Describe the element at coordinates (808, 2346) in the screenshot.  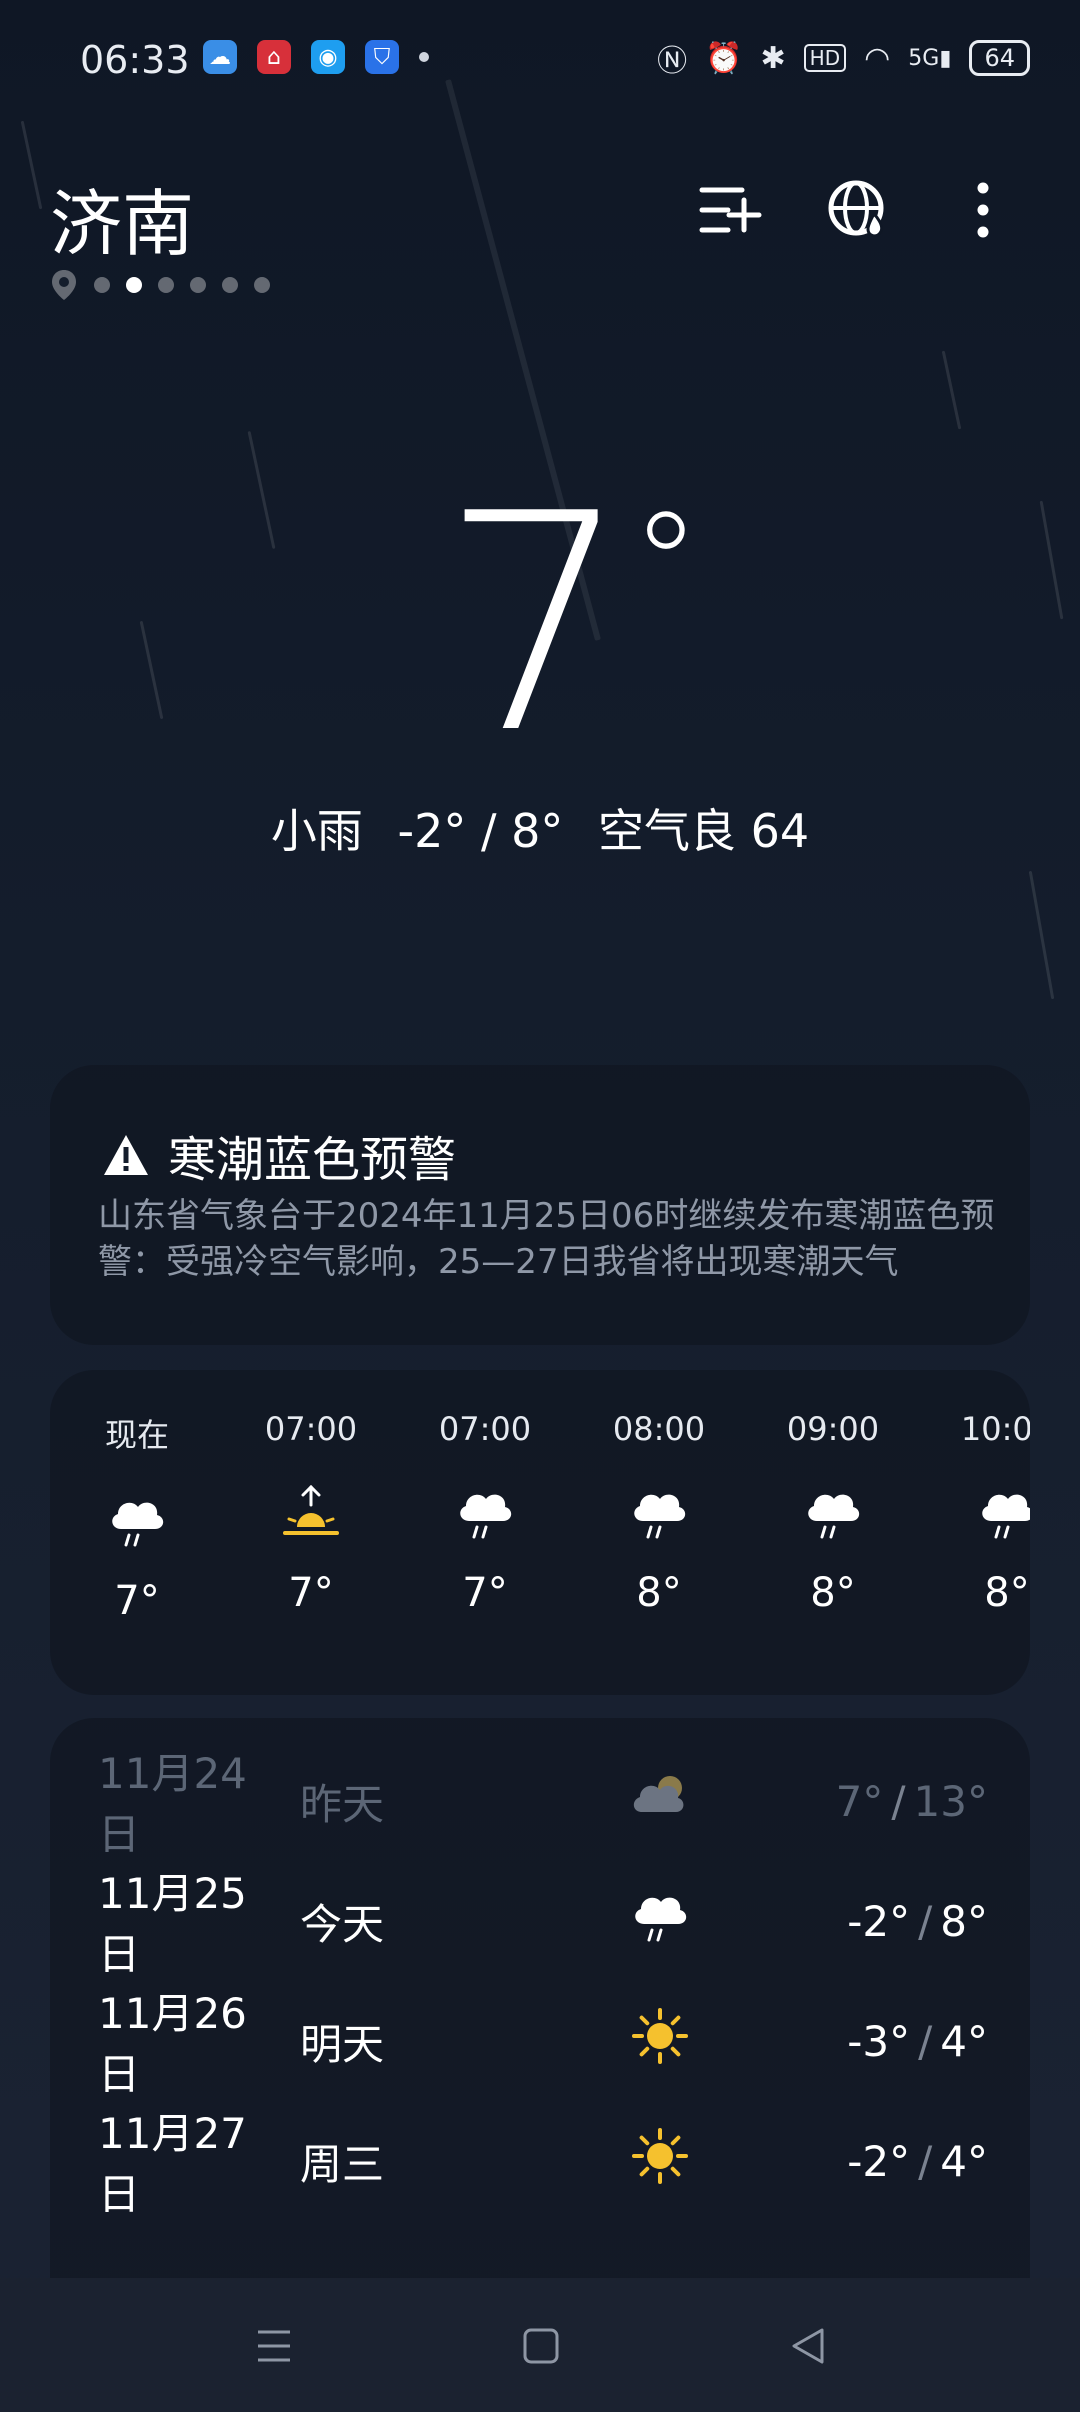
I see `back-button` at that location.